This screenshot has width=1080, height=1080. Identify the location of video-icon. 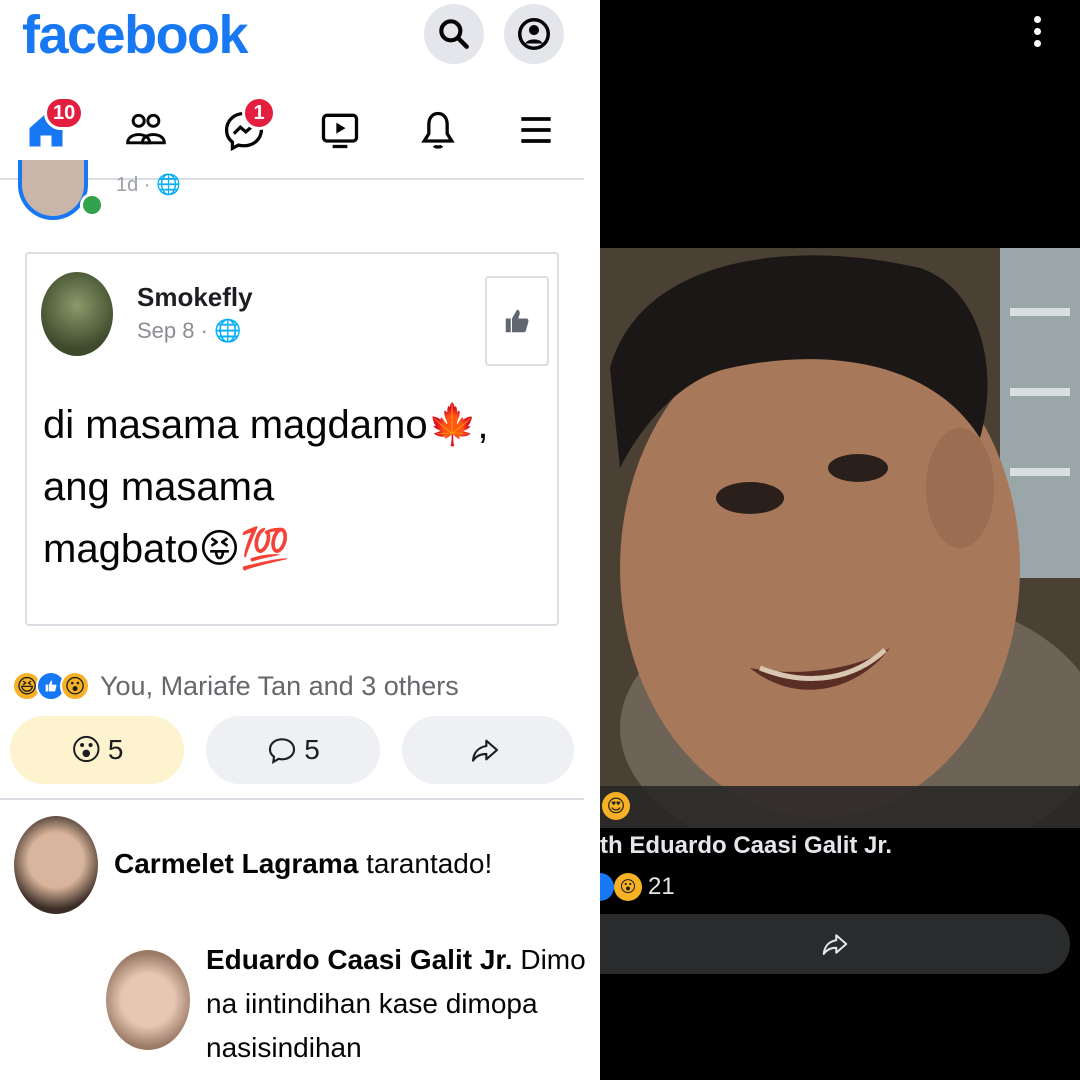
(340, 131).